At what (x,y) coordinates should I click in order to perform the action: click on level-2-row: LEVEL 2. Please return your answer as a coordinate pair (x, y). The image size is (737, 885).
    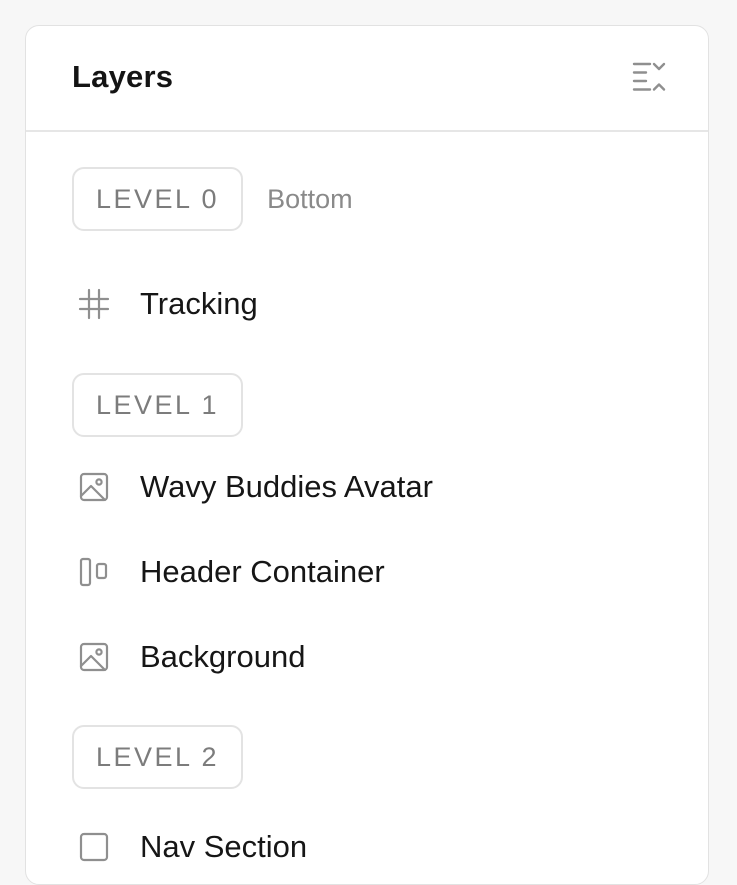
    Looking at the image, I should click on (158, 757).